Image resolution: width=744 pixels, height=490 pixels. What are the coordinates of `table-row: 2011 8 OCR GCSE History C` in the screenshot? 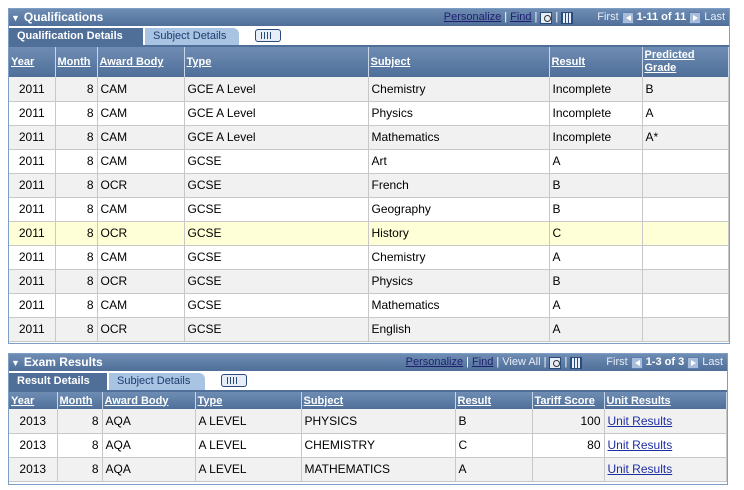 It's located at (369, 233).